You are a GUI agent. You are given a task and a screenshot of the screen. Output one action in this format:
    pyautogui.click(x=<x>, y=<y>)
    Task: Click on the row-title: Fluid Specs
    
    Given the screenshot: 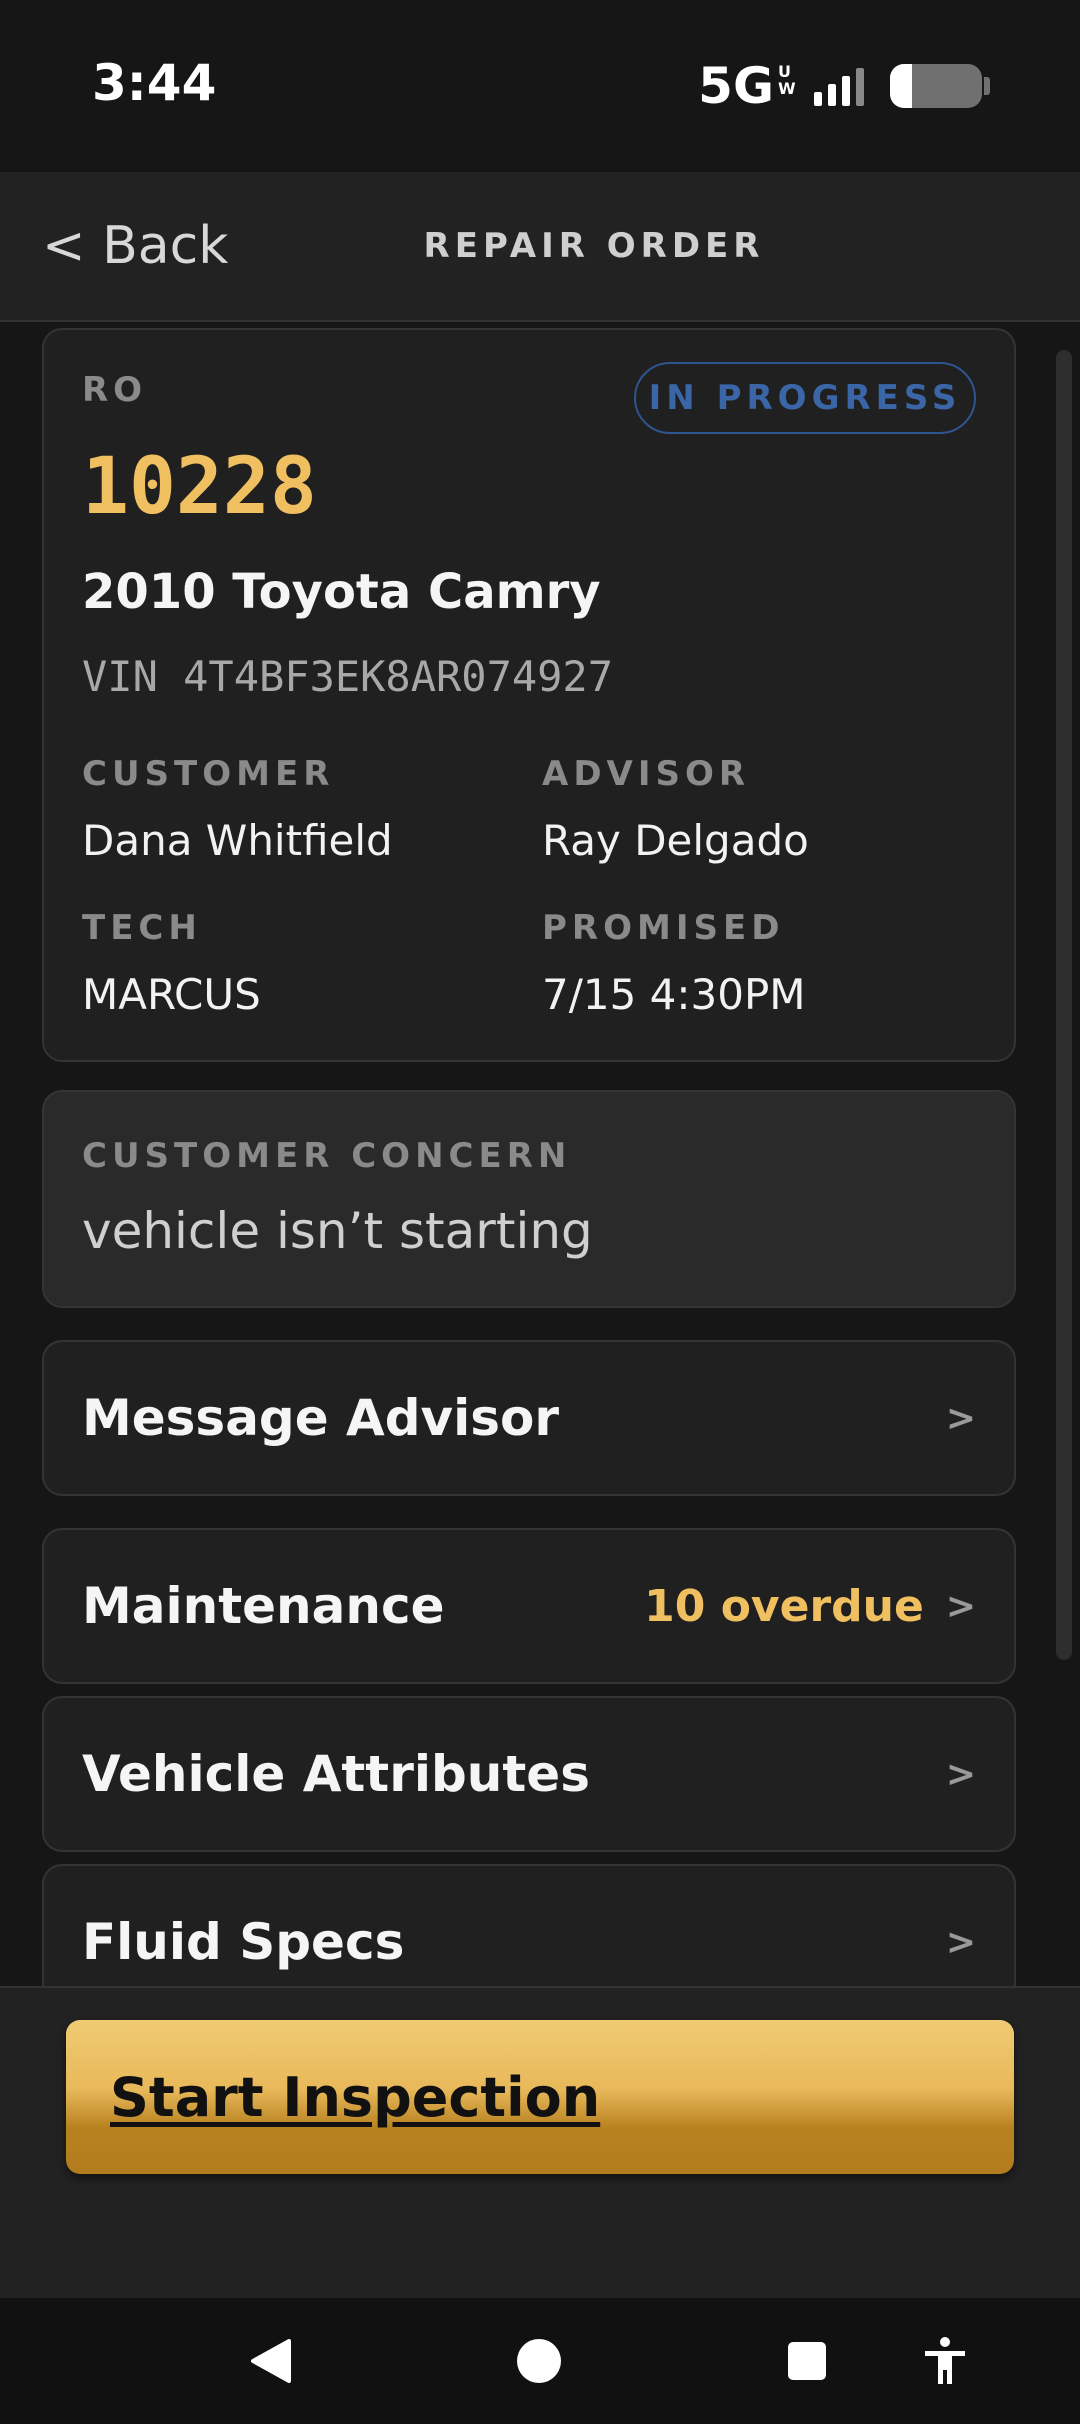 What is the action you would take?
    pyautogui.click(x=243, y=1942)
    